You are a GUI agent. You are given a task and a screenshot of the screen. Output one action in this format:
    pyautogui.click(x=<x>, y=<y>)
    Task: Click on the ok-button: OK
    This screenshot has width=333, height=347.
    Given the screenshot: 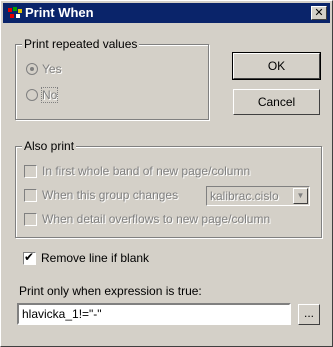 What is the action you would take?
    pyautogui.click(x=276, y=66)
    